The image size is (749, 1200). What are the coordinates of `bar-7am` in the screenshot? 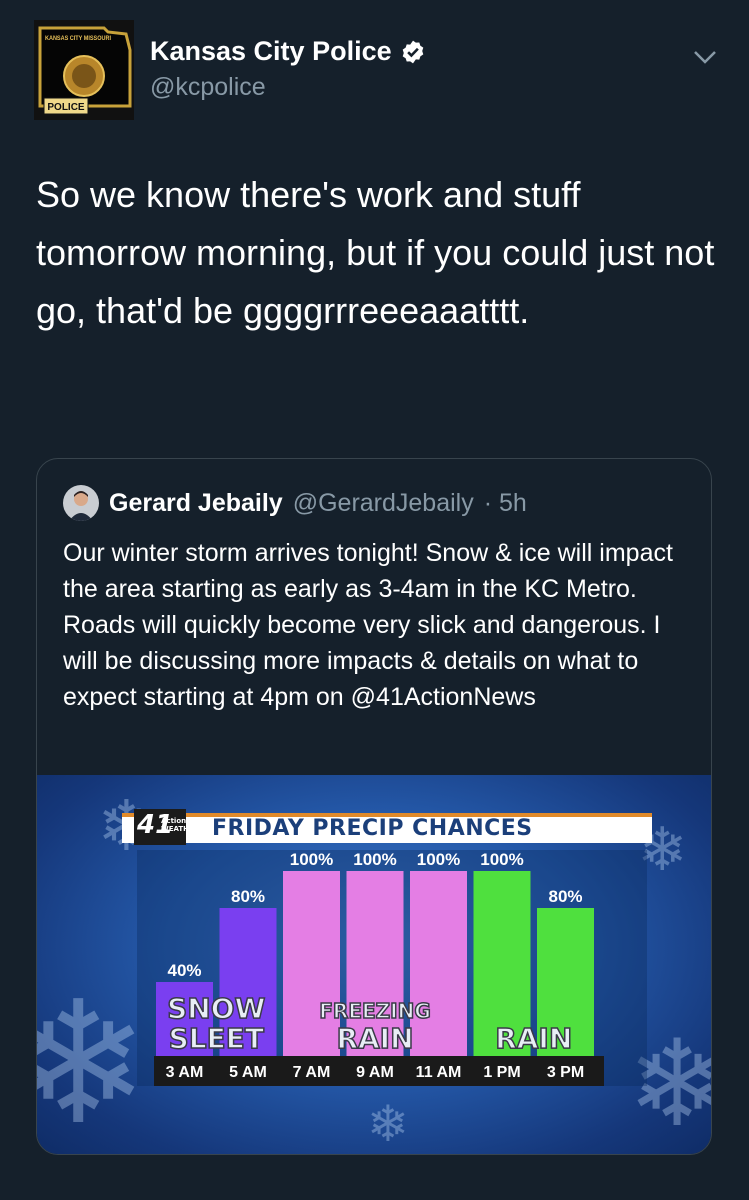 It's located at (311, 963).